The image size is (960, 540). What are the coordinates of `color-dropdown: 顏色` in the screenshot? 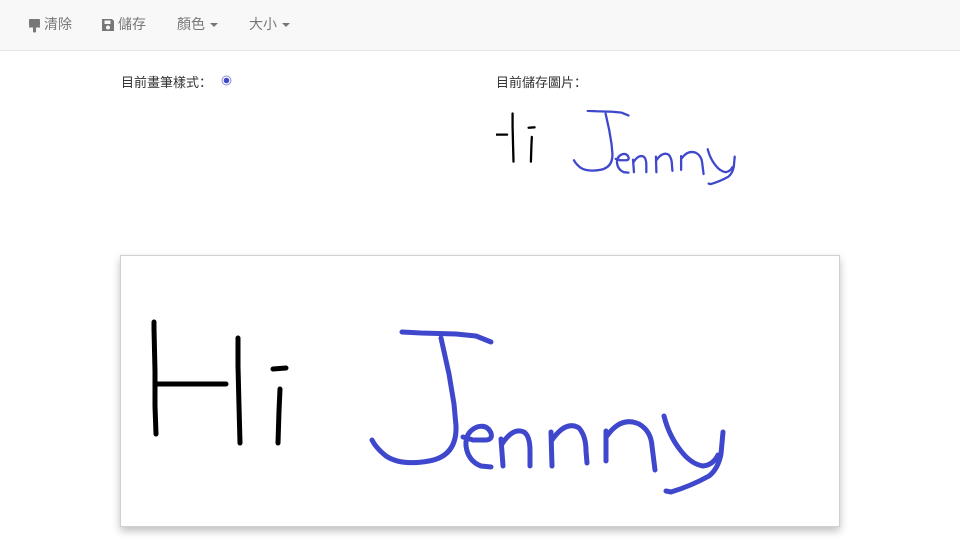 It's located at (197, 25).